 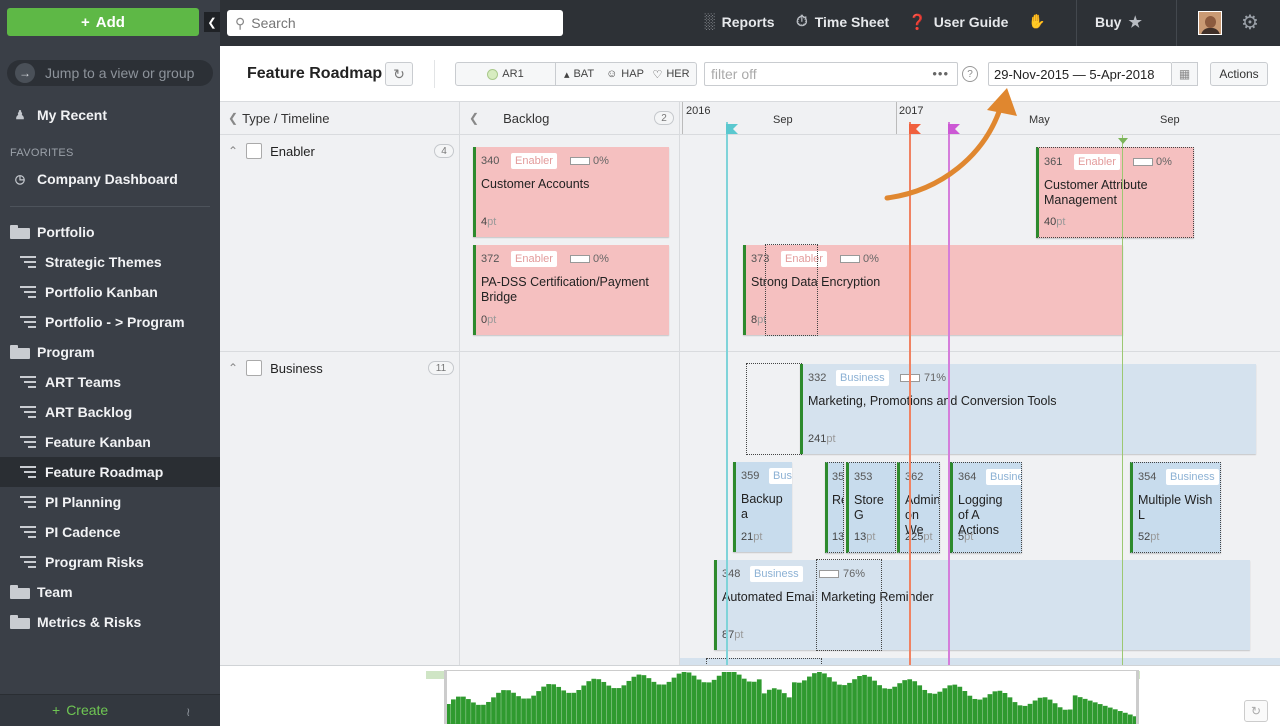 I want to click on nav-feature-kanban: Feature Kanban, so click(x=110, y=442).